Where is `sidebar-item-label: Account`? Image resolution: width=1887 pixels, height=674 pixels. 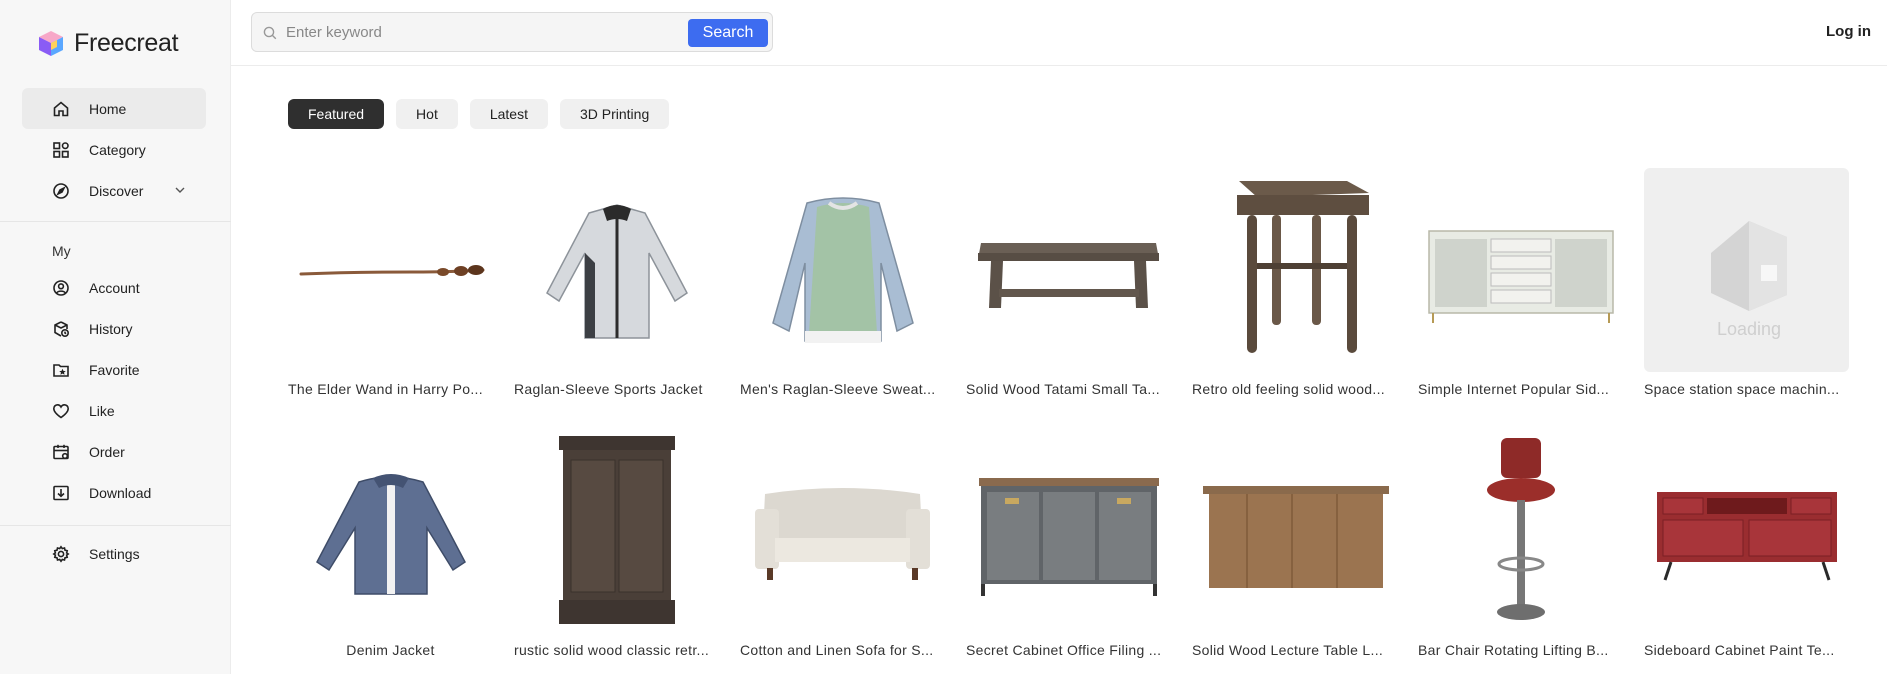
sidebar-item-label: Account is located at coordinates (114, 287).